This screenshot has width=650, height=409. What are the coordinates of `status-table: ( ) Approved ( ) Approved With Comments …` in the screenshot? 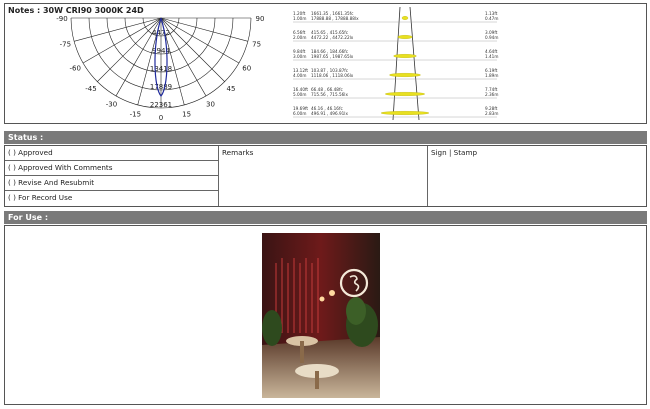 It's located at (325, 176).